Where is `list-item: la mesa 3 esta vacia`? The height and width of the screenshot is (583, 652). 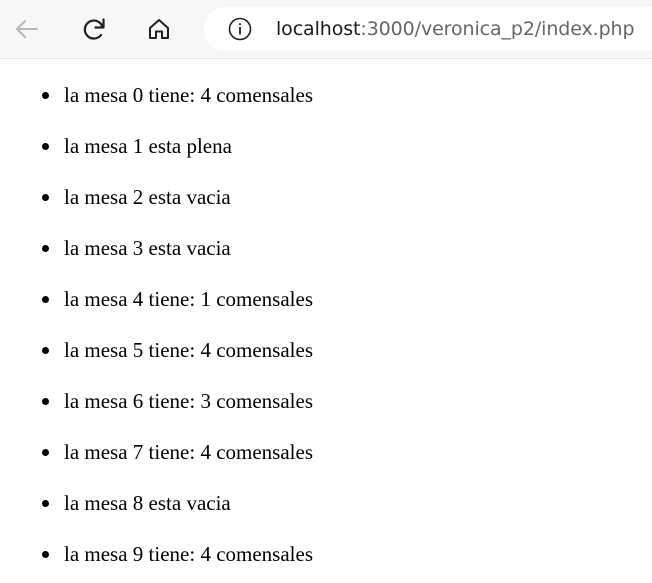 list-item: la mesa 3 esta vacia is located at coordinates (326, 236).